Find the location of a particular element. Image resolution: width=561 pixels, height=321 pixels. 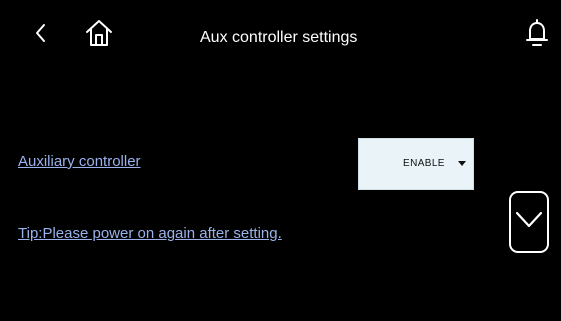

bell-icon is located at coordinates (537, 32).